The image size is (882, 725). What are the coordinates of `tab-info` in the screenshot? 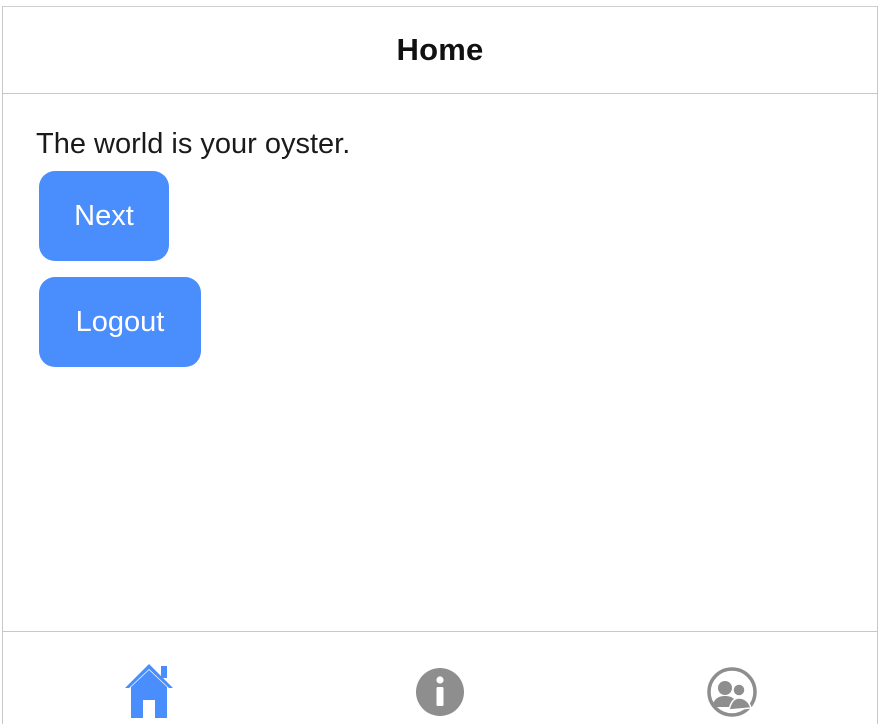 It's located at (440, 690).